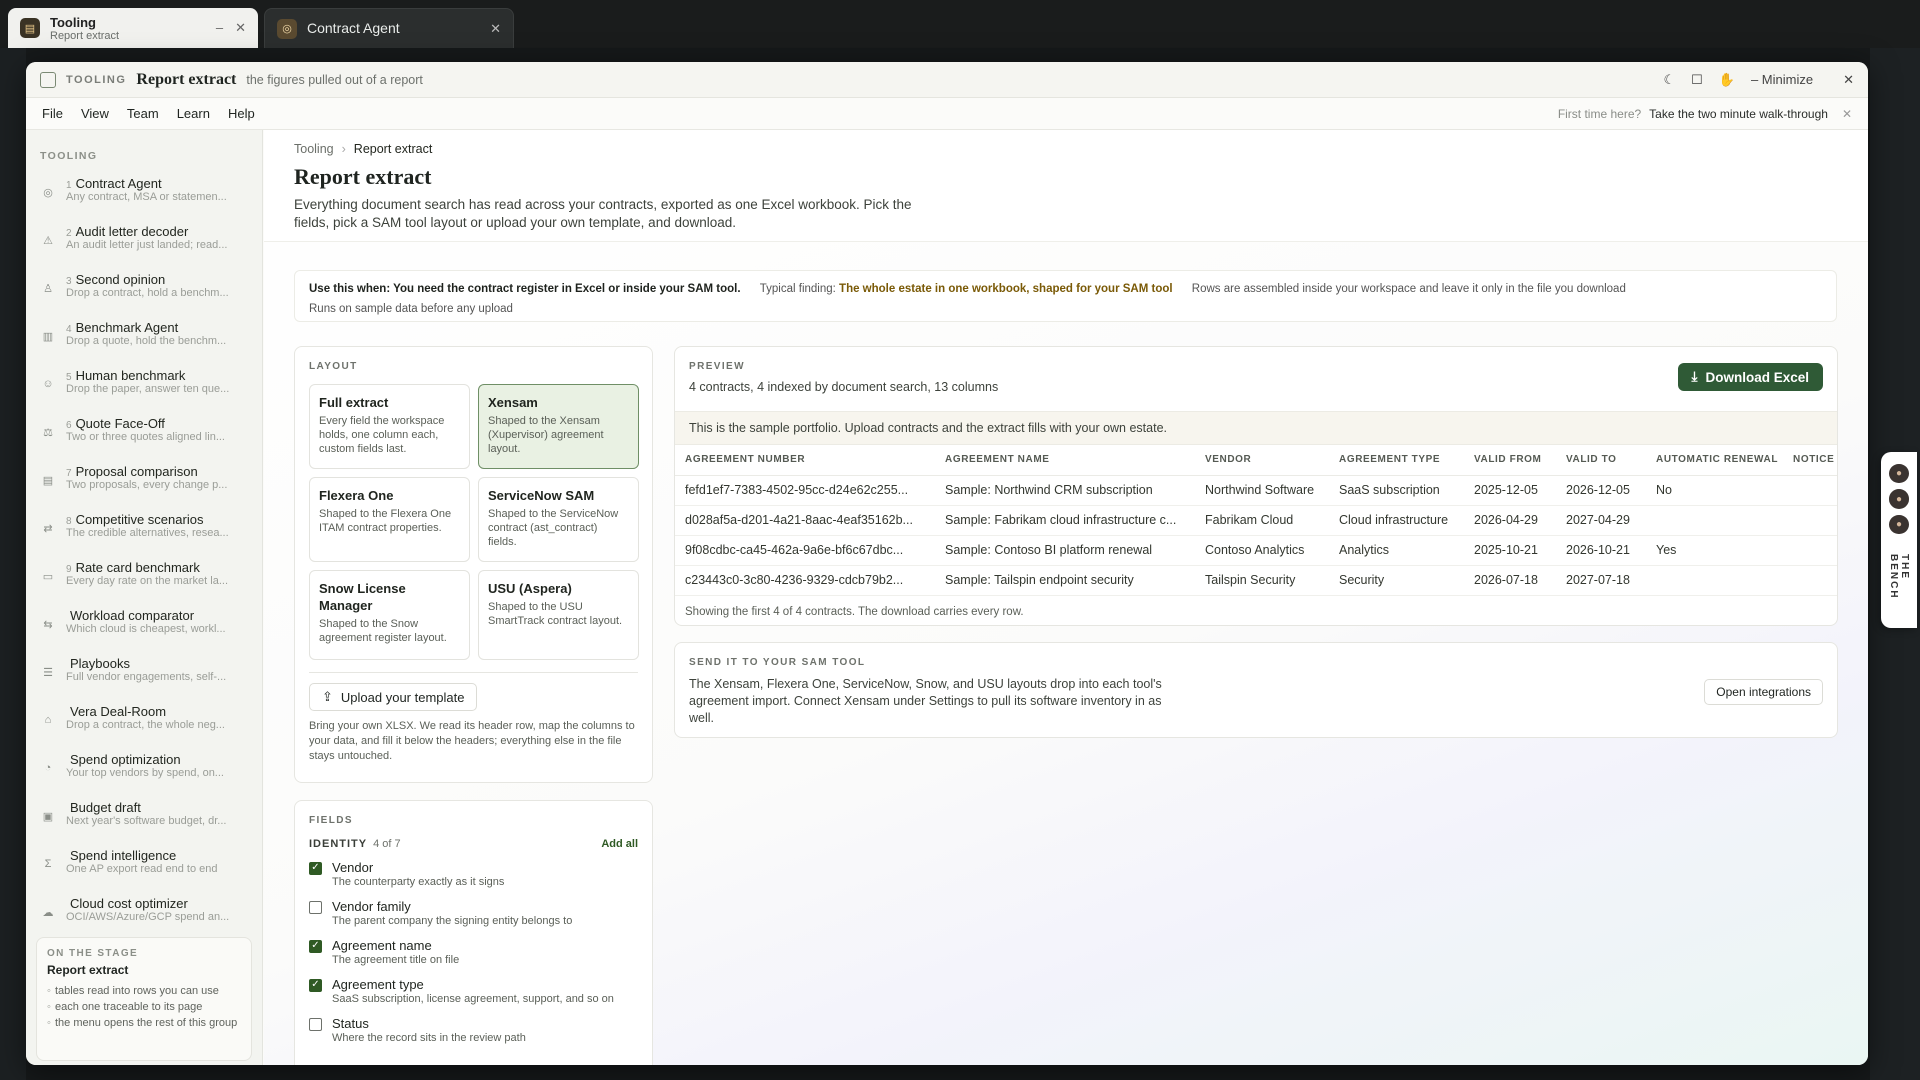 The image size is (1920, 1080). Describe the element at coordinates (1899, 540) in the screenshot. I see `the-bench-rail: ● ● ● THE BENCH` at that location.